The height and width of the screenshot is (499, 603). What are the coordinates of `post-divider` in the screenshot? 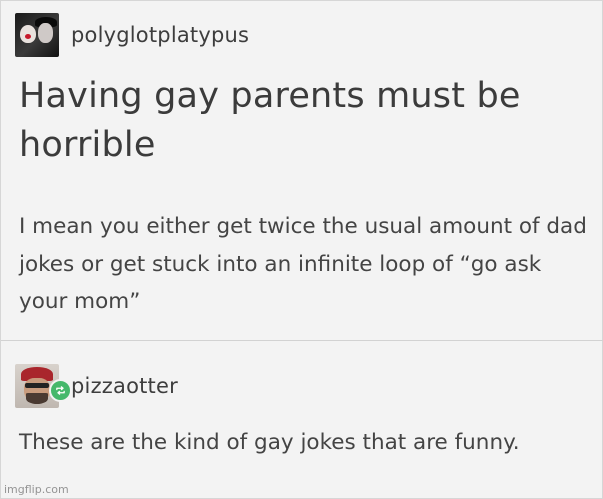 It's located at (302, 340).